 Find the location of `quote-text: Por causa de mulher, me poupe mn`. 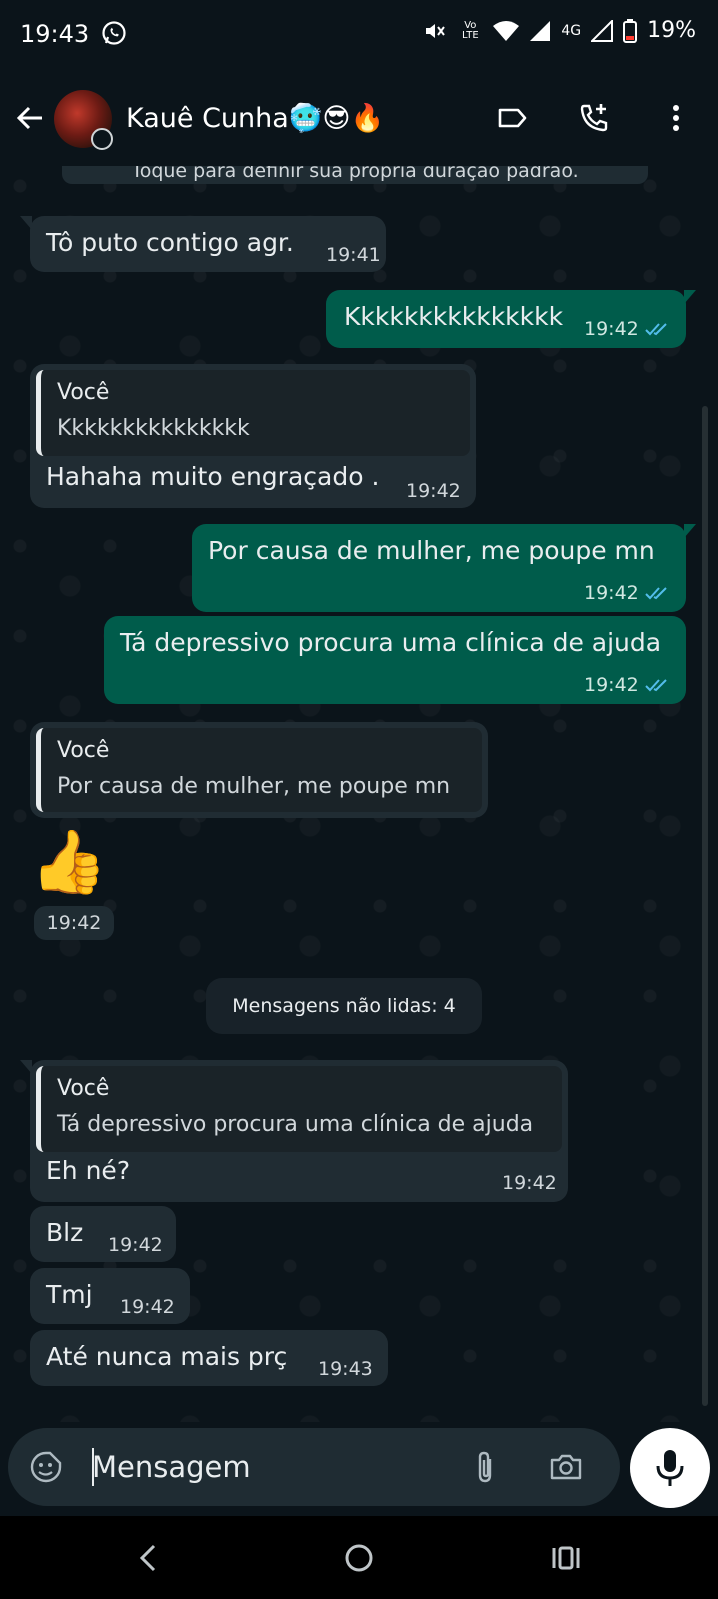

quote-text: Por causa de mulher, me poupe mn is located at coordinates (254, 786).